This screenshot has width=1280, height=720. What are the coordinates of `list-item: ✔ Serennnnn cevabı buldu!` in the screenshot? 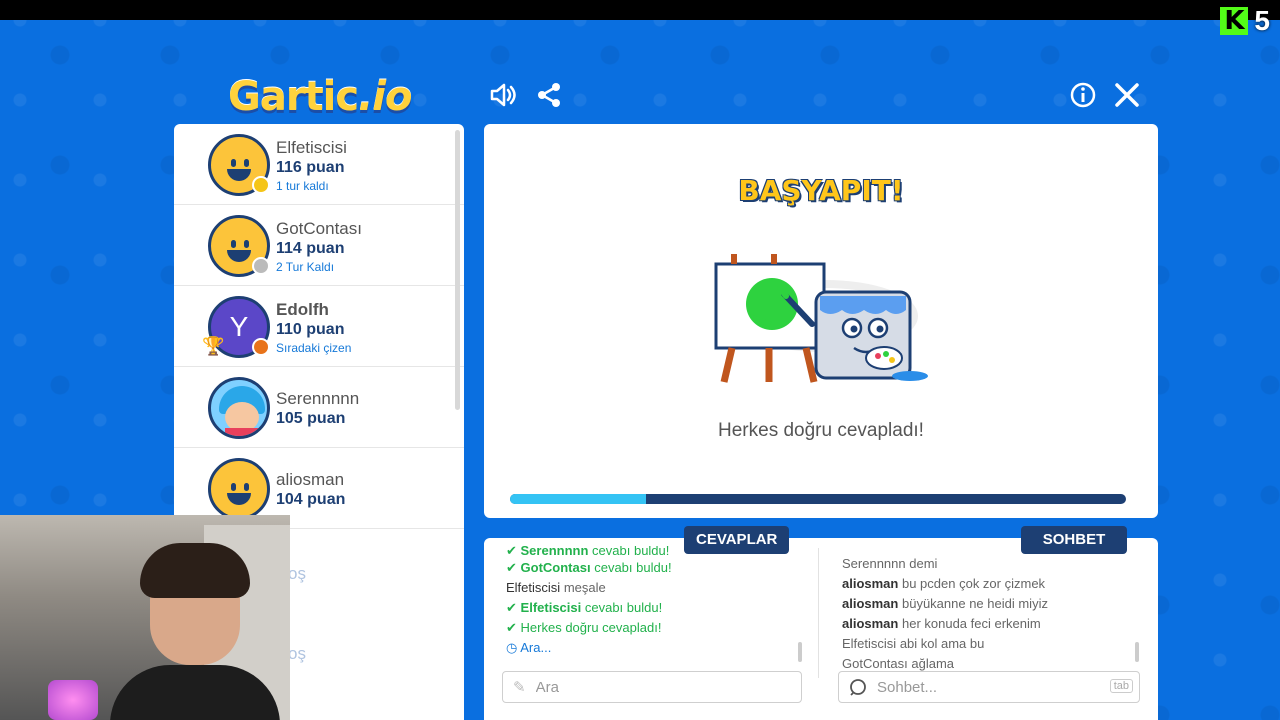 It's located at (588, 552).